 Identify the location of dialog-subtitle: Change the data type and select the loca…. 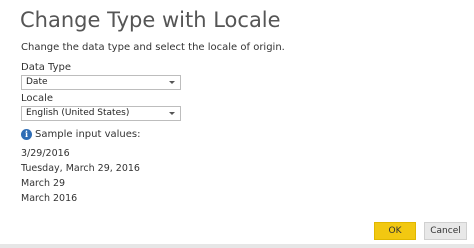
(153, 47).